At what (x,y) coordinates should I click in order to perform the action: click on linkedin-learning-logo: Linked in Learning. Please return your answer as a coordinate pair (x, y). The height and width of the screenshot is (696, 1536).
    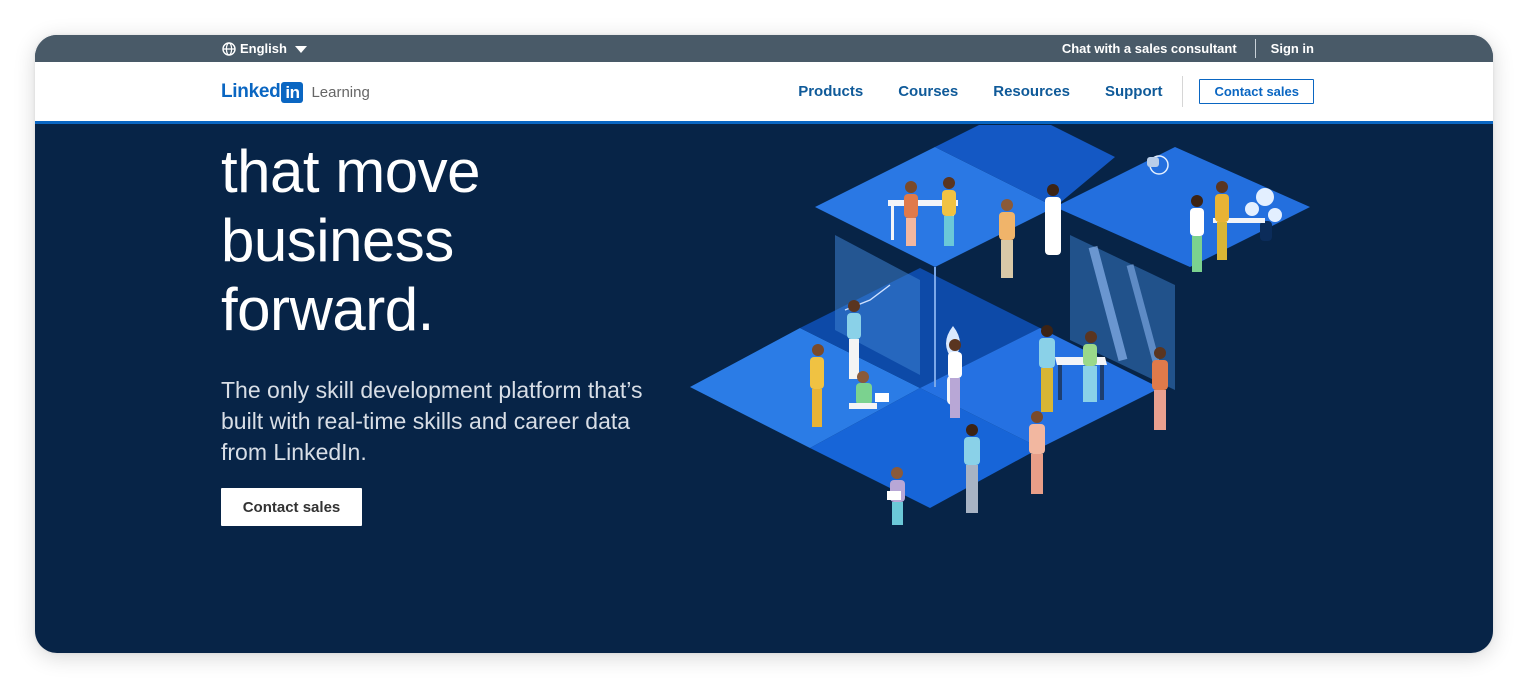
    Looking at the image, I should click on (295, 92).